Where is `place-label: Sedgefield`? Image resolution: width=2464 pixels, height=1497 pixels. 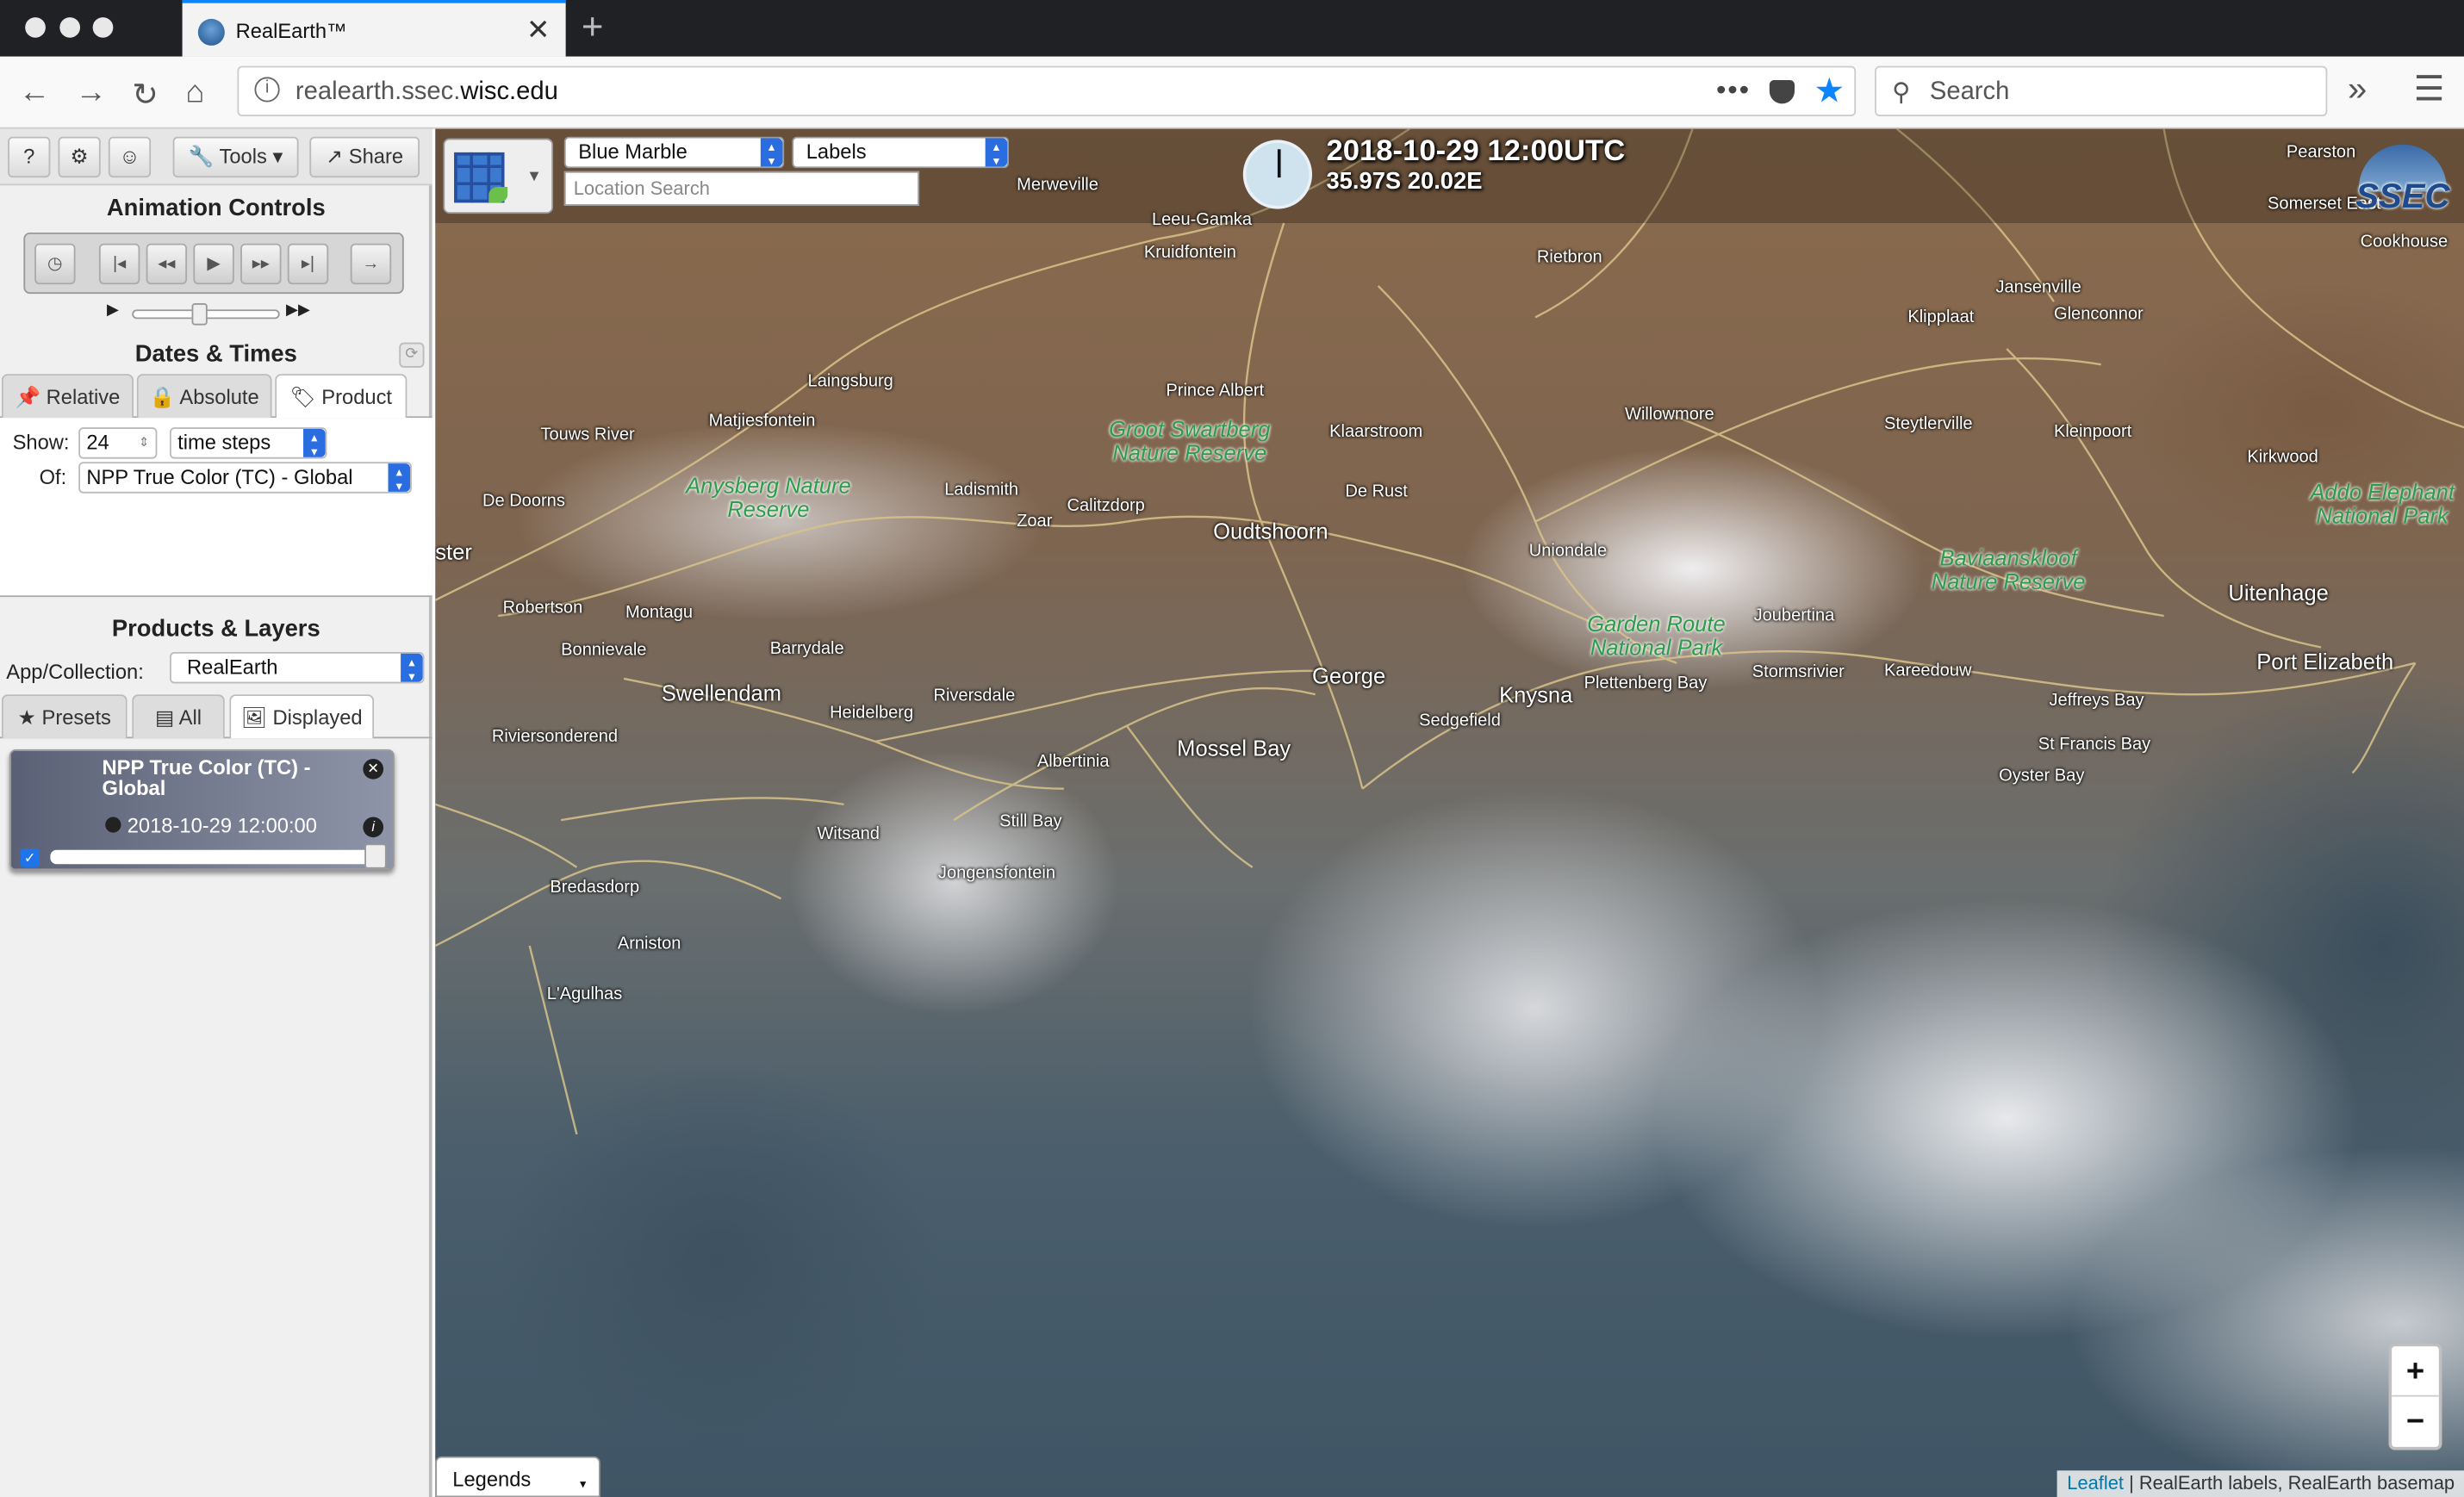 place-label: Sedgefield is located at coordinates (1460, 721).